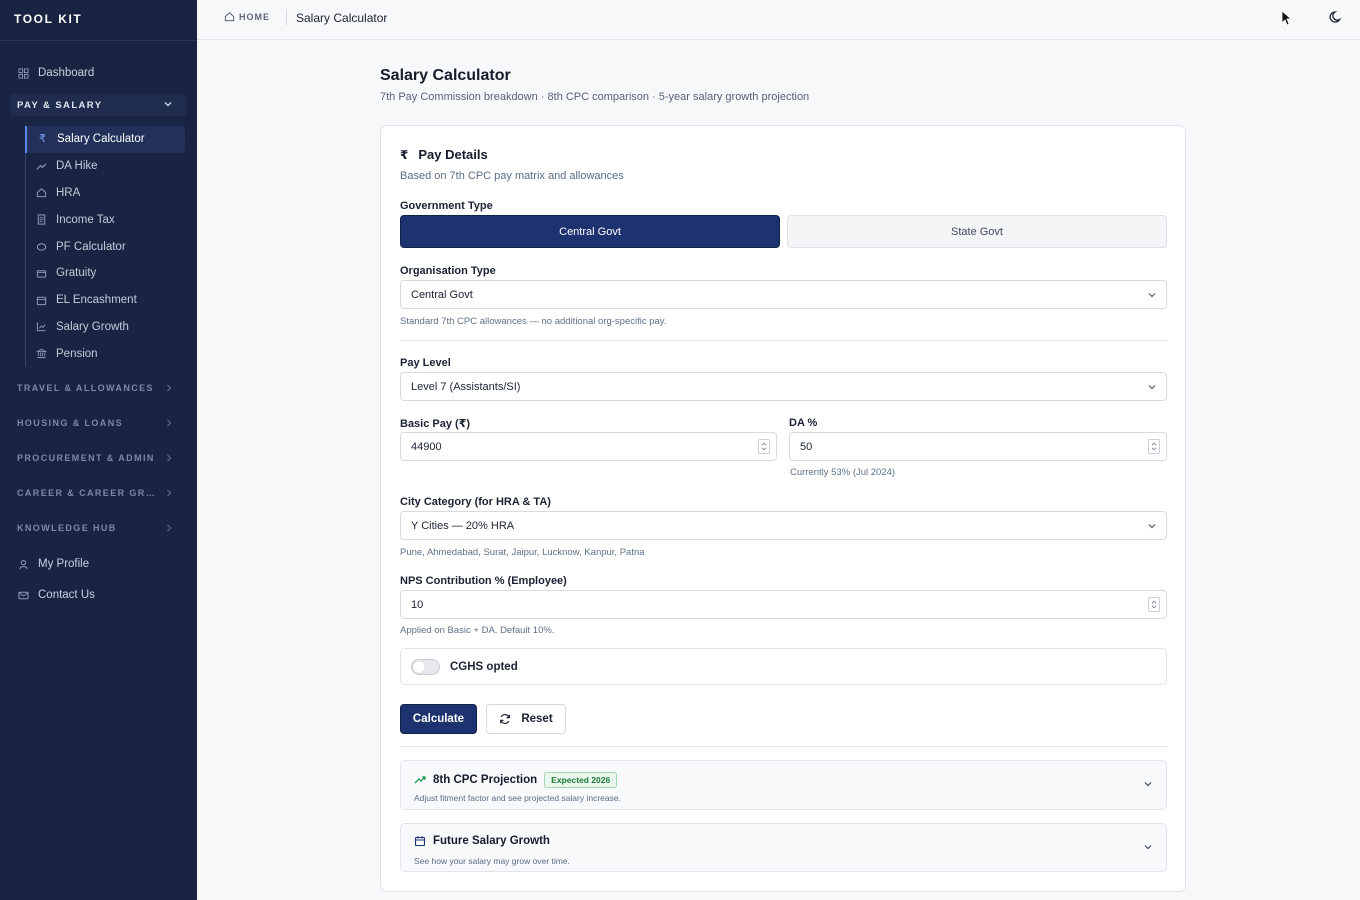 This screenshot has height=900, width=1360. What do you see at coordinates (537, 719) in the screenshot?
I see `reset-label: Reset` at bounding box center [537, 719].